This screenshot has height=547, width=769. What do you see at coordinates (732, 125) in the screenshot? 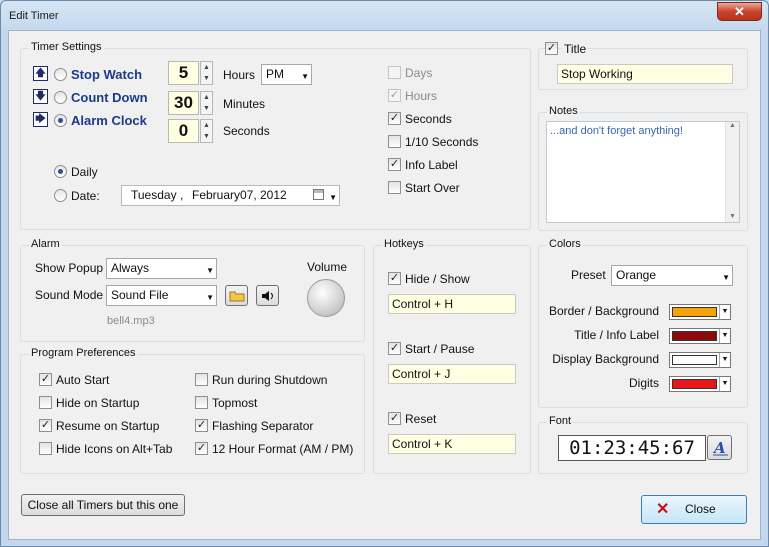
I see `scroll-up-icon: ▲` at bounding box center [732, 125].